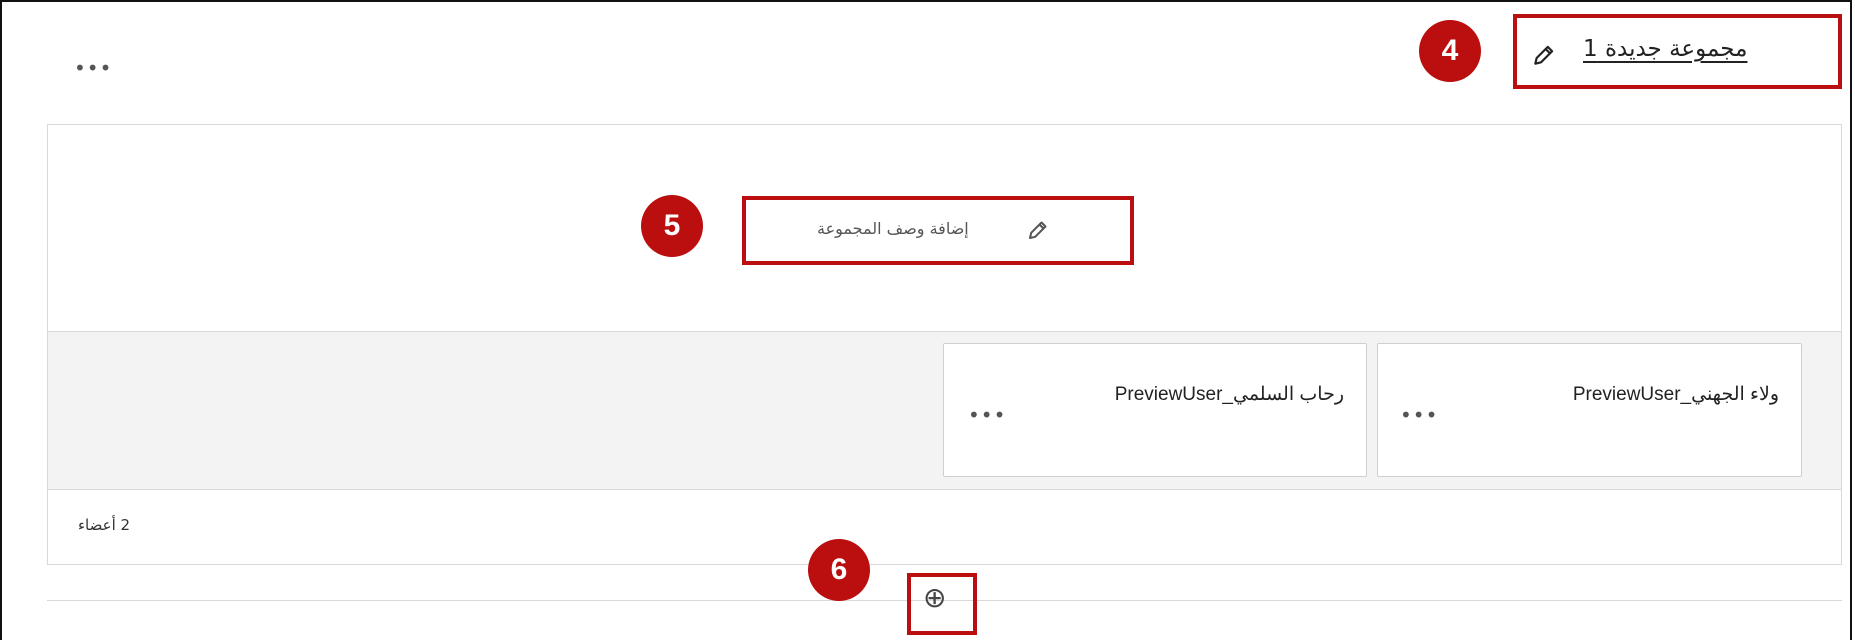 Image resolution: width=1855 pixels, height=640 pixels. I want to click on member-name: ولاء الجهني_PreviewUser, so click(1675, 394).